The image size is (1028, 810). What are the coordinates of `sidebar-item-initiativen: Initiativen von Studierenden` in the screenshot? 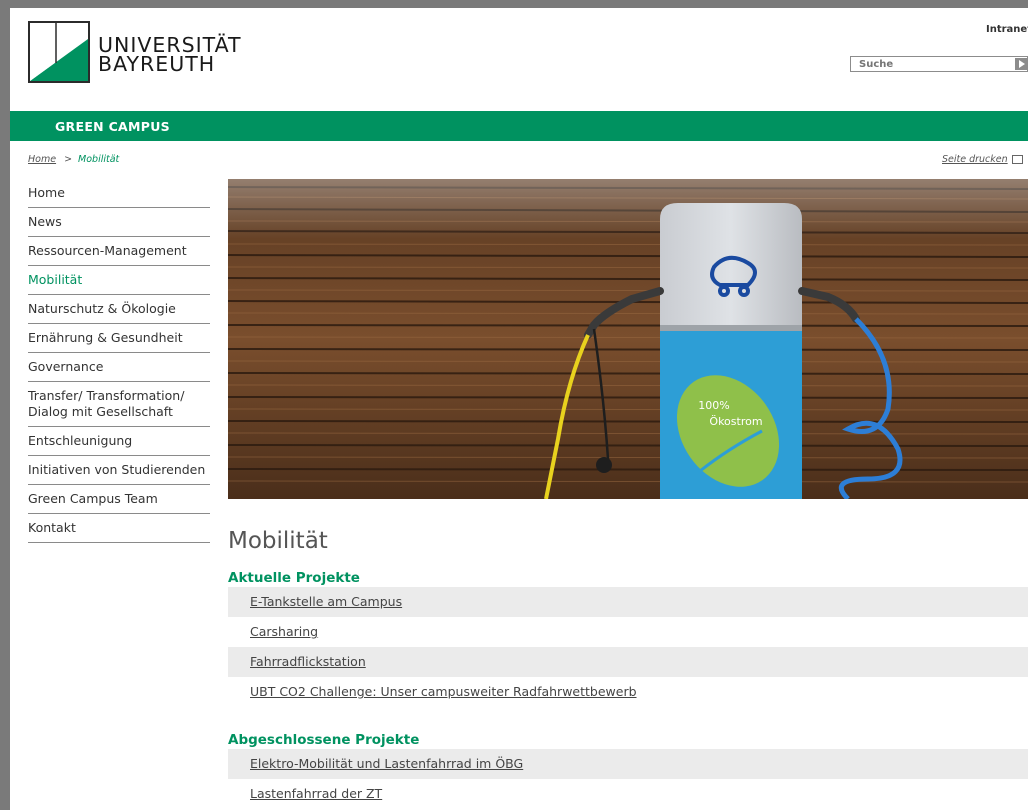 It's located at (119, 470).